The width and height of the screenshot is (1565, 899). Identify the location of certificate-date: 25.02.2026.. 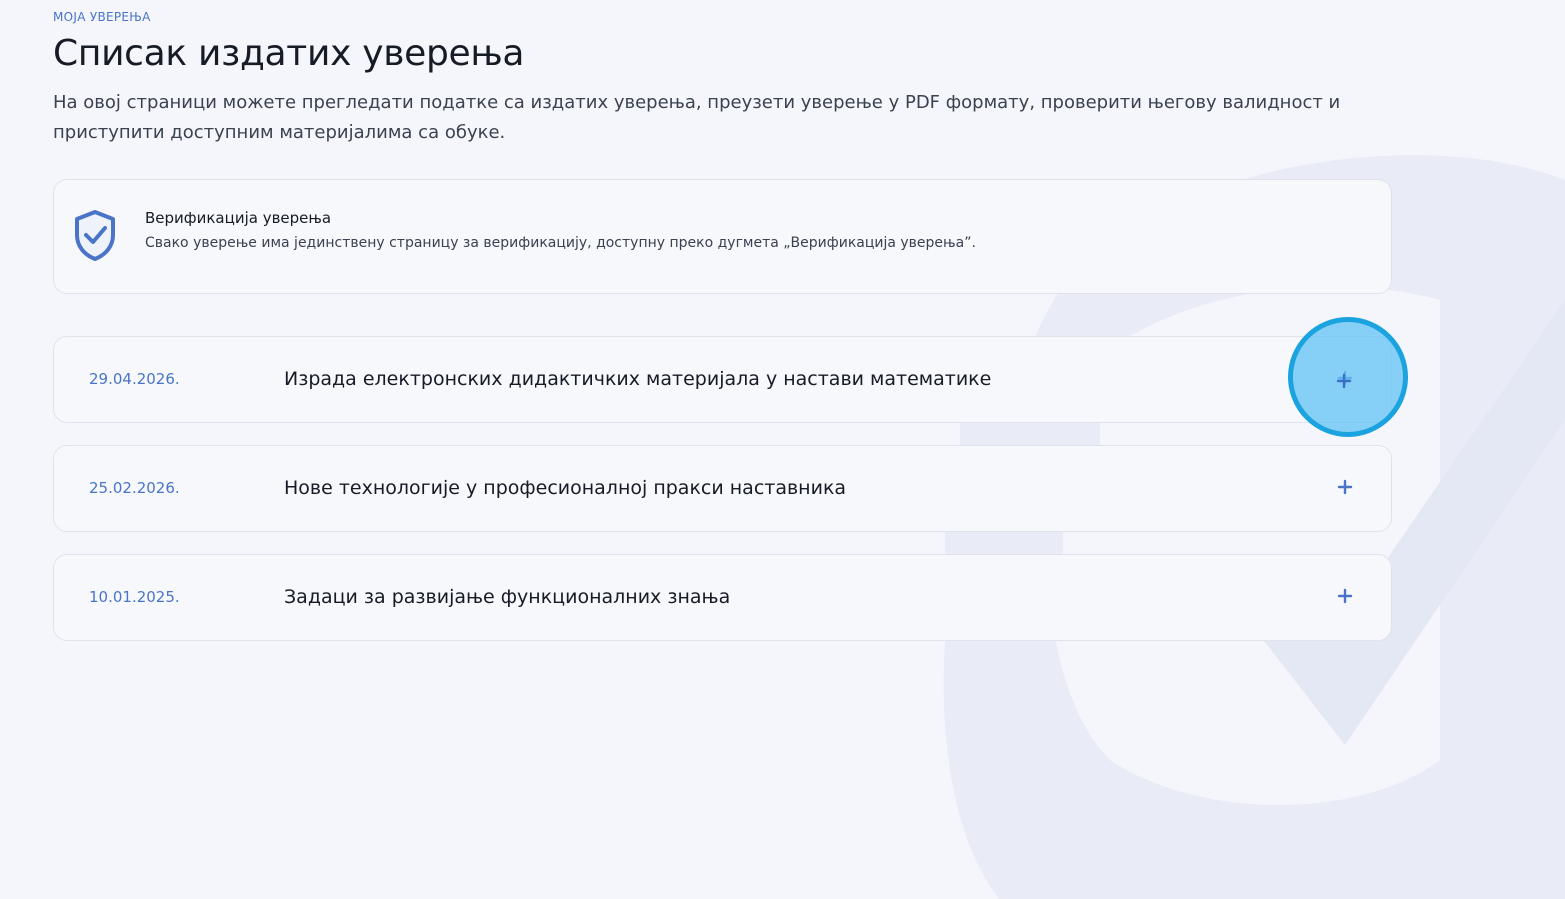
(134, 488).